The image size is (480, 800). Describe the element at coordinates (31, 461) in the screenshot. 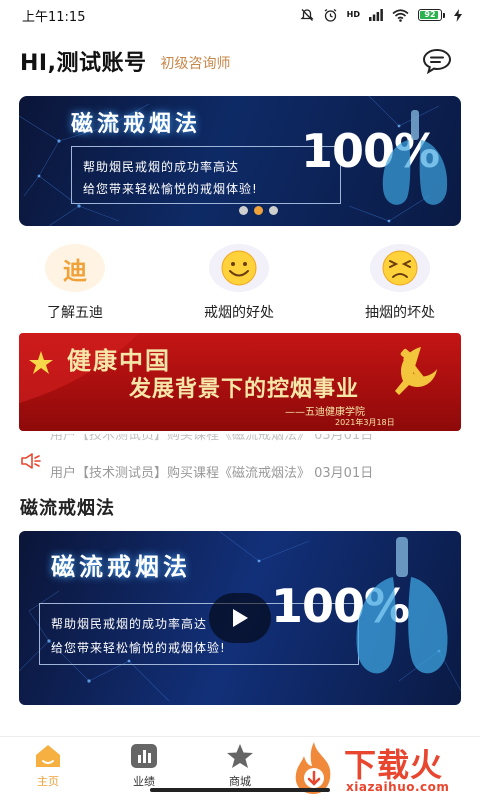

I see `speaker-icon` at that location.